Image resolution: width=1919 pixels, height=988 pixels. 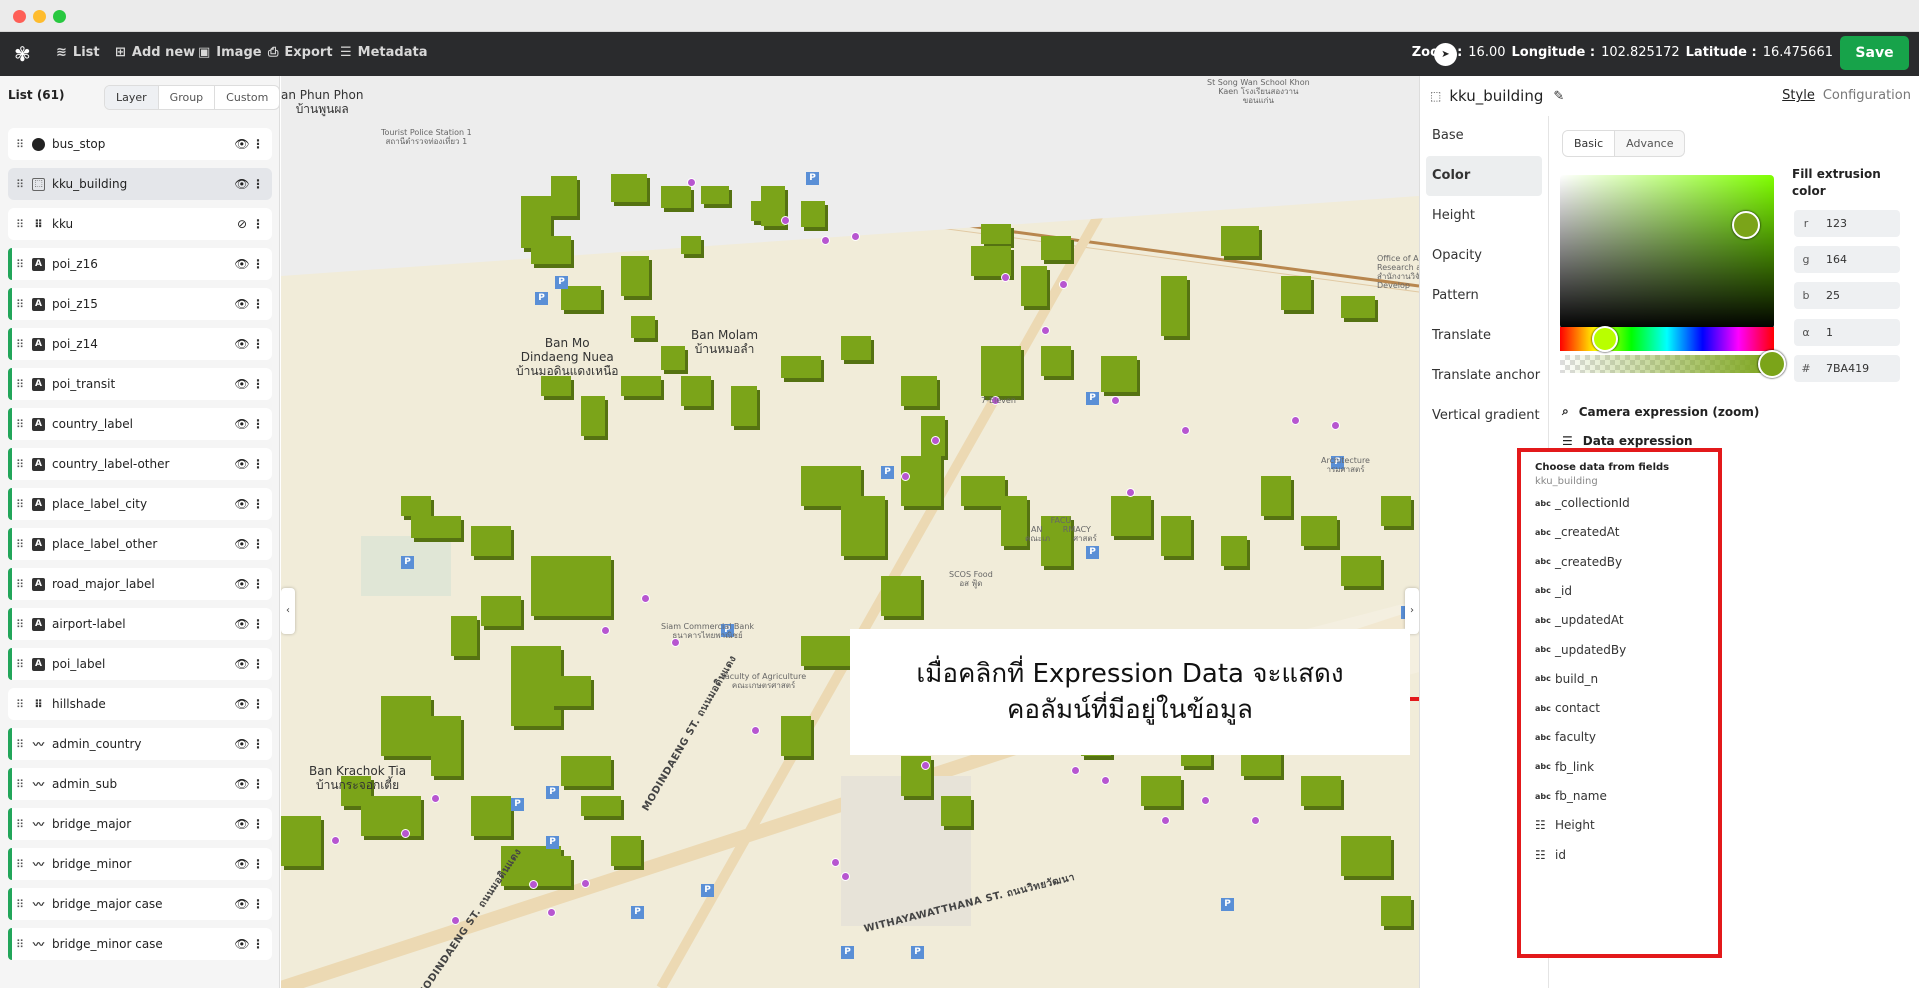 I want to click on layer-row: ⠿ Apoi_z15 👁 ⋮, so click(x=140, y=304).